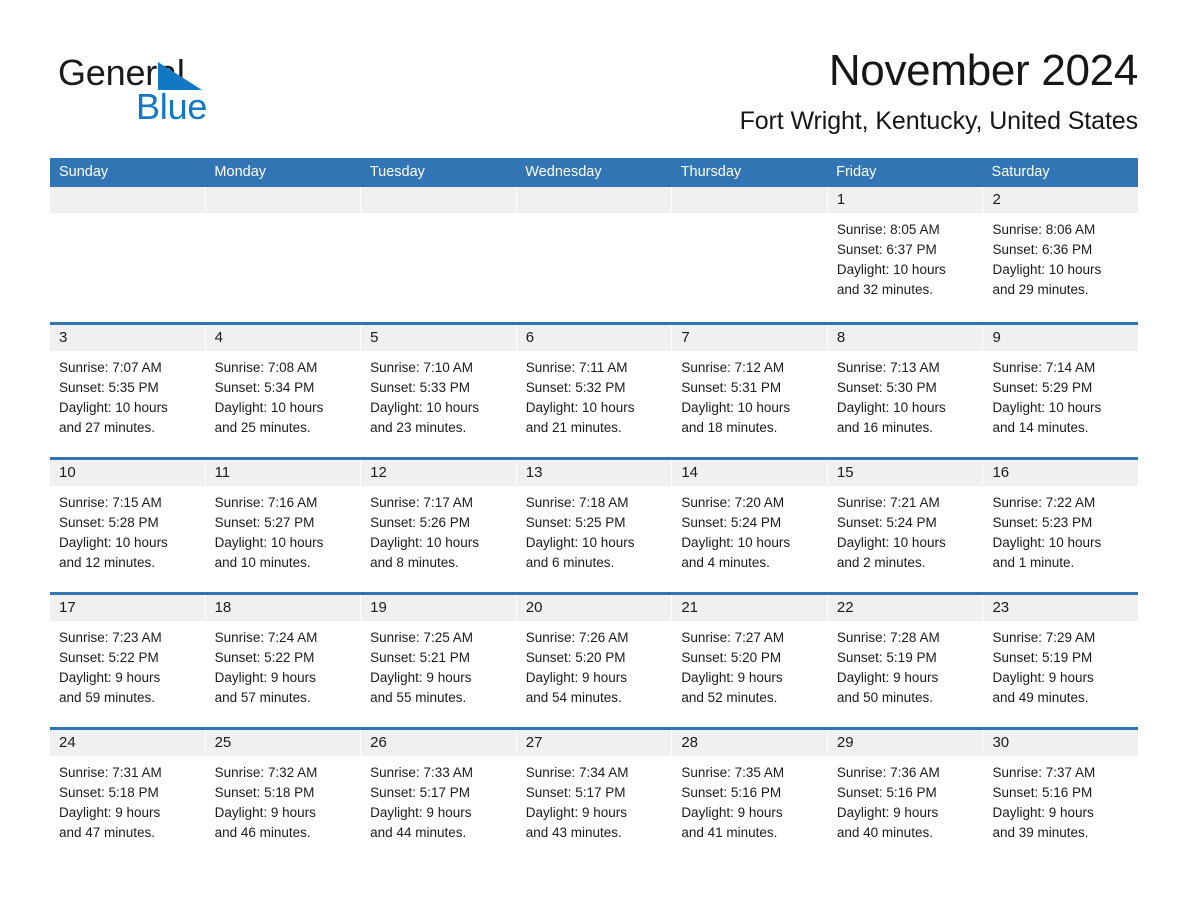 The width and height of the screenshot is (1188, 918). What do you see at coordinates (1044, 502) in the screenshot?
I see `sunrise-text: Sunrise: 7:22 AM` at bounding box center [1044, 502].